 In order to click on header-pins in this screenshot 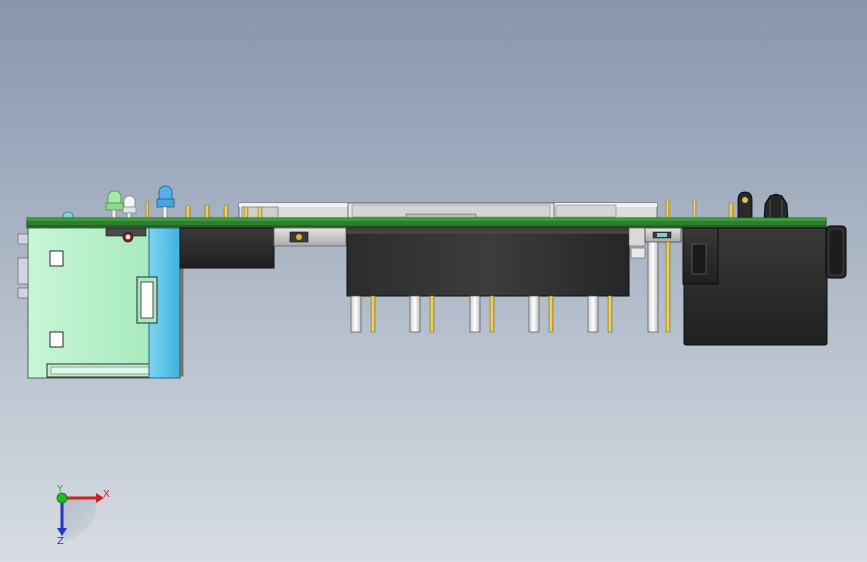, I will do `click(481, 314)`.